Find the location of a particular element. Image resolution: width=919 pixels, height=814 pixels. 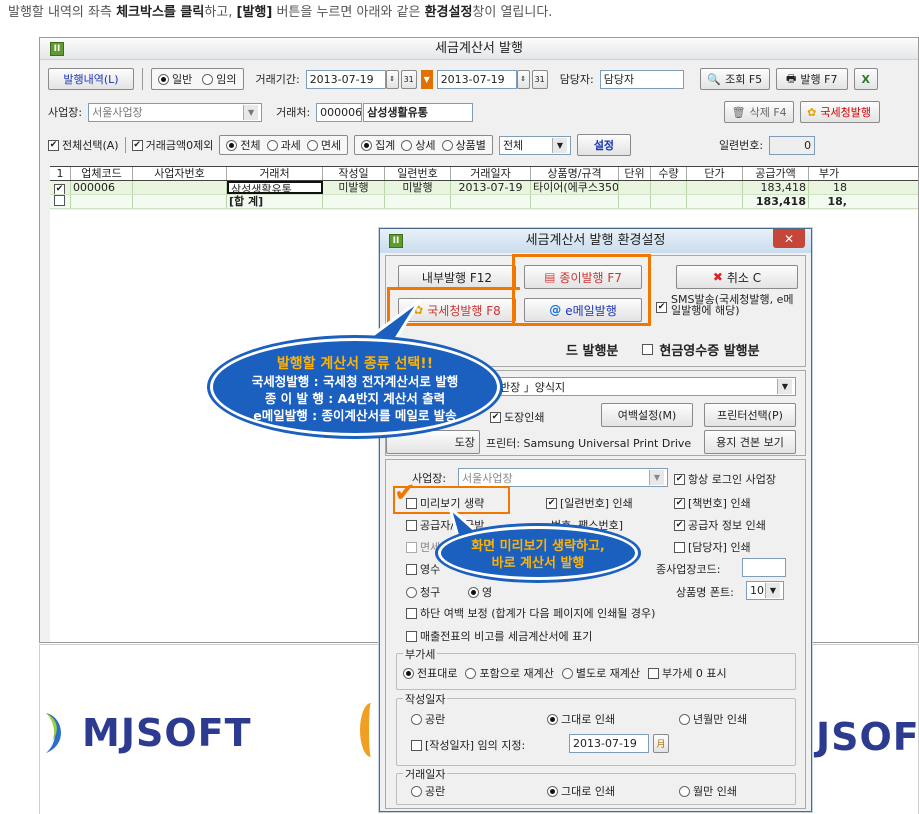

radio-vat-as-is: 전표대로 is located at coordinates (430, 673).